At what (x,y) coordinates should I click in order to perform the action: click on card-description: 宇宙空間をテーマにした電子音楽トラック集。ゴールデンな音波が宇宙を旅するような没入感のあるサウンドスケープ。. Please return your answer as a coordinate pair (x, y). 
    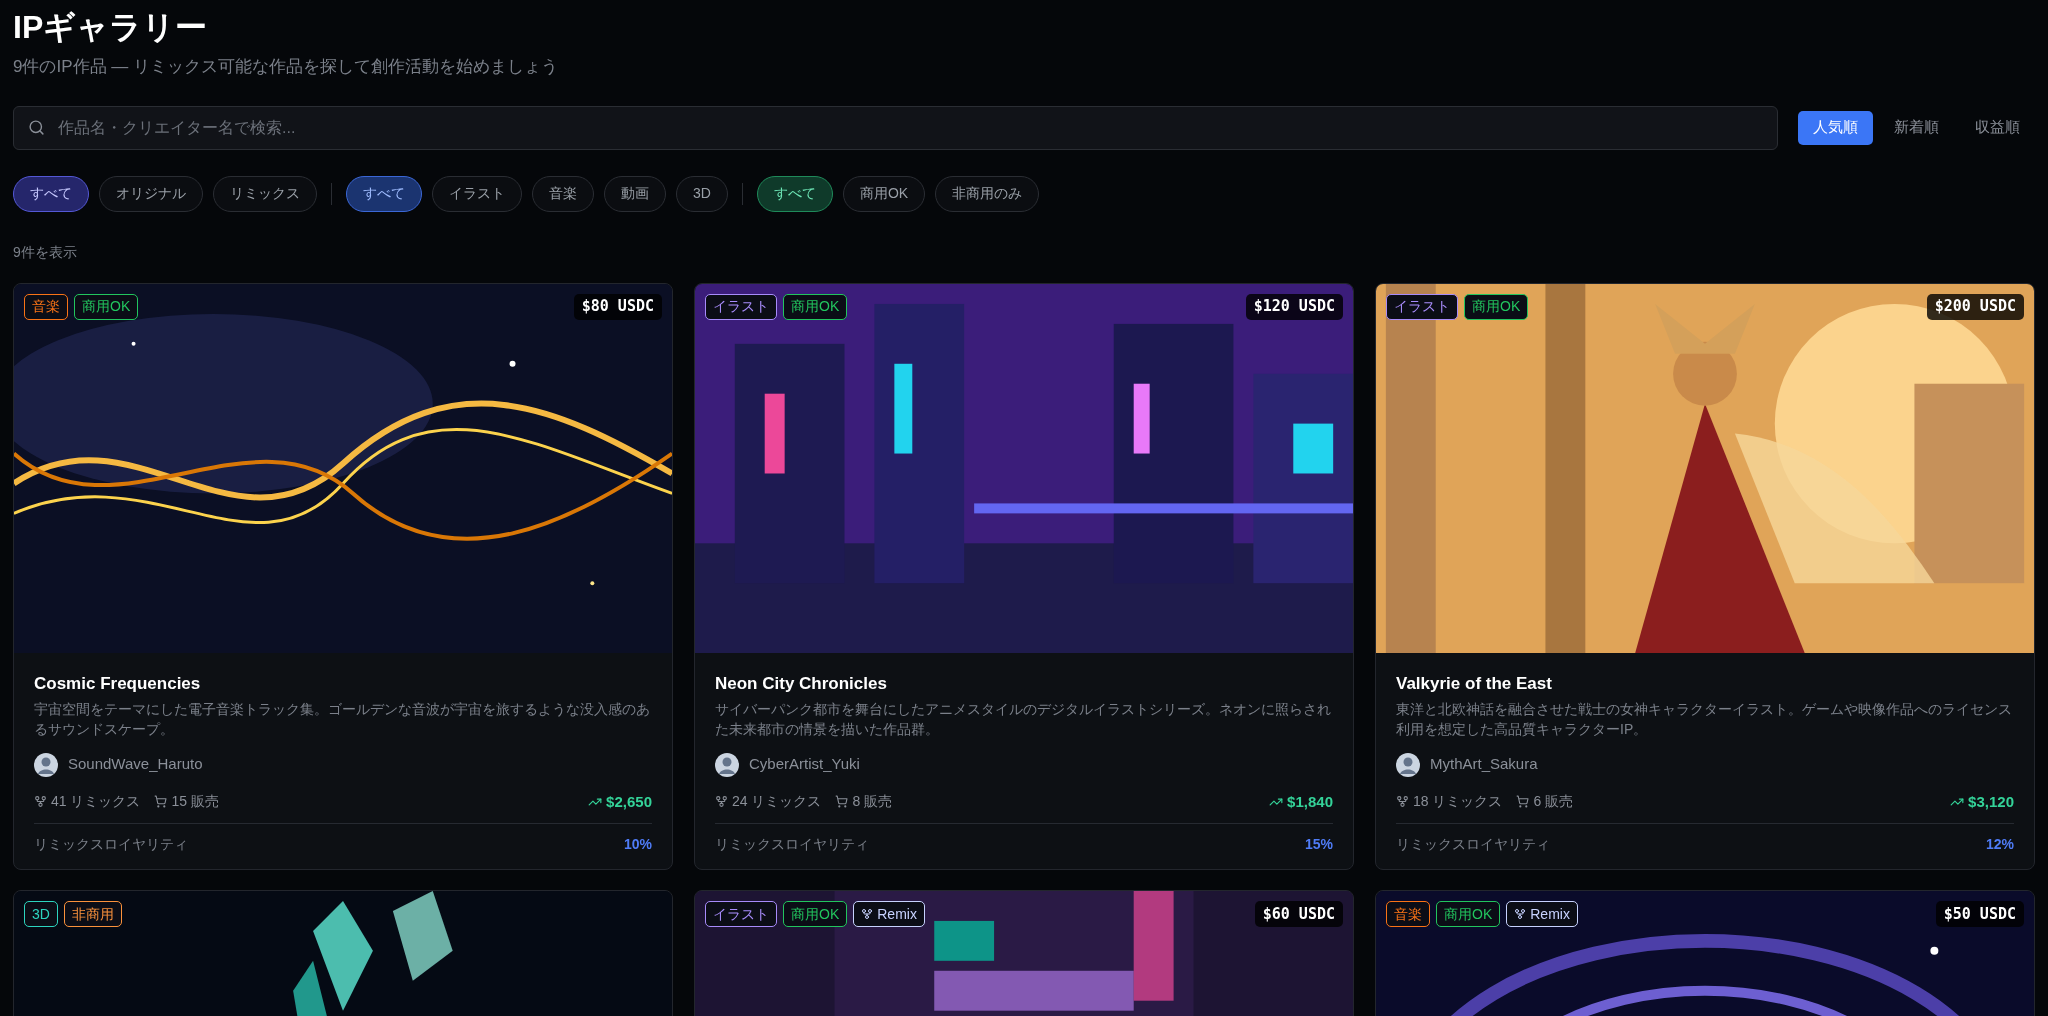
    Looking at the image, I should click on (342, 719).